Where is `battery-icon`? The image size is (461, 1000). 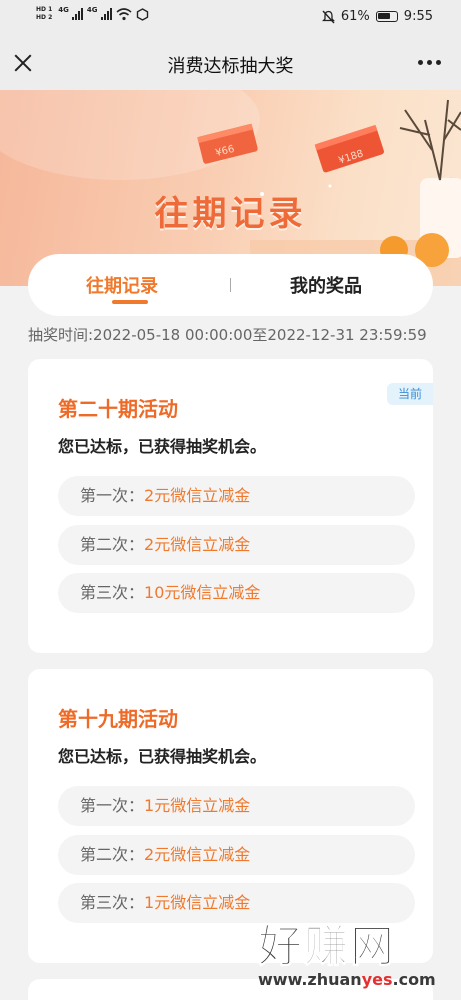
battery-icon is located at coordinates (386, 16).